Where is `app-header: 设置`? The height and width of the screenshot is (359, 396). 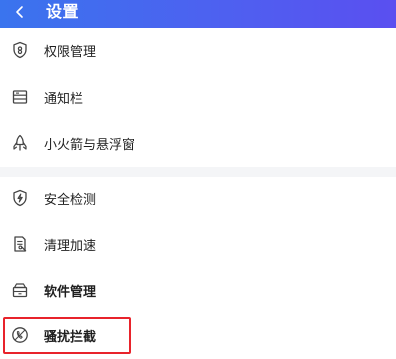
app-header: 设置 is located at coordinates (198, 14).